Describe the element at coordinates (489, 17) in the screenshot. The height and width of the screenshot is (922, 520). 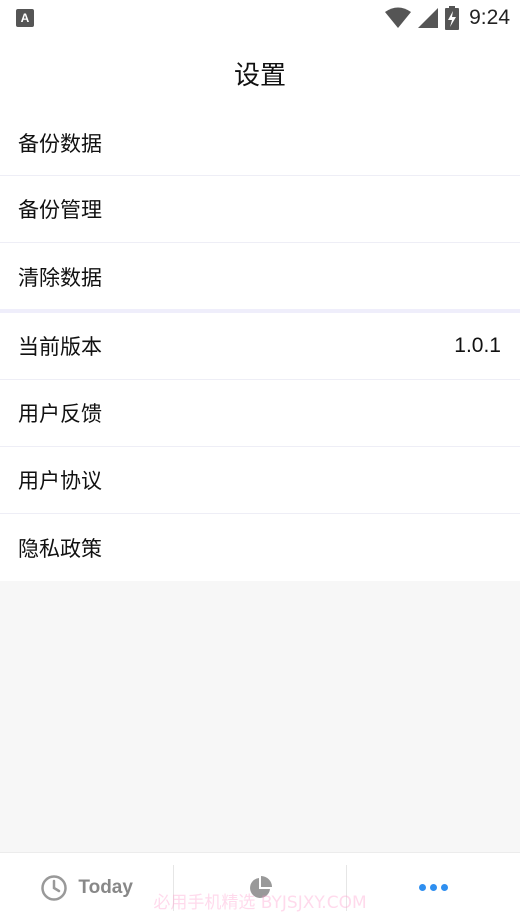
I see `status-time: 9:24` at that location.